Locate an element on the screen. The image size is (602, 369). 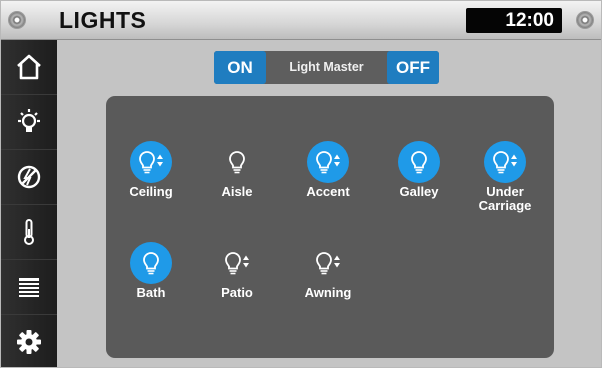
awning-icon is located at coordinates (29, 287).